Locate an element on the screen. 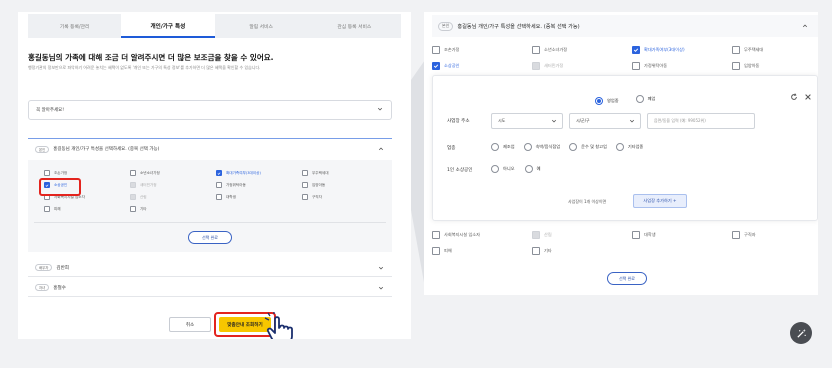  trait-checkbox: 새터민가정 is located at coordinates (143, 185).